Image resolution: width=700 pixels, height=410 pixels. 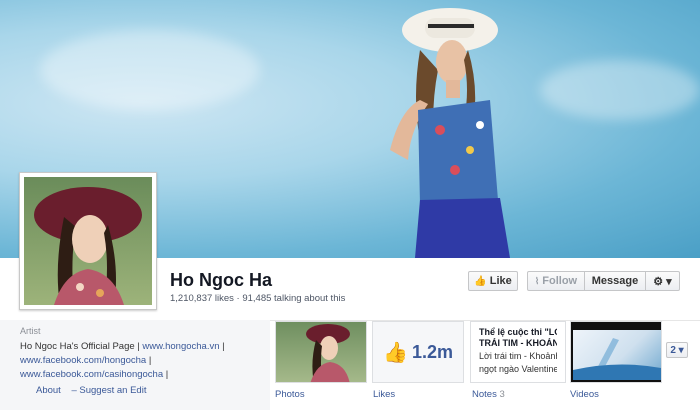 What do you see at coordinates (91, 374) in the screenshot?
I see `facebook-link-2: www.facebook.com/casihongocha` at bounding box center [91, 374].